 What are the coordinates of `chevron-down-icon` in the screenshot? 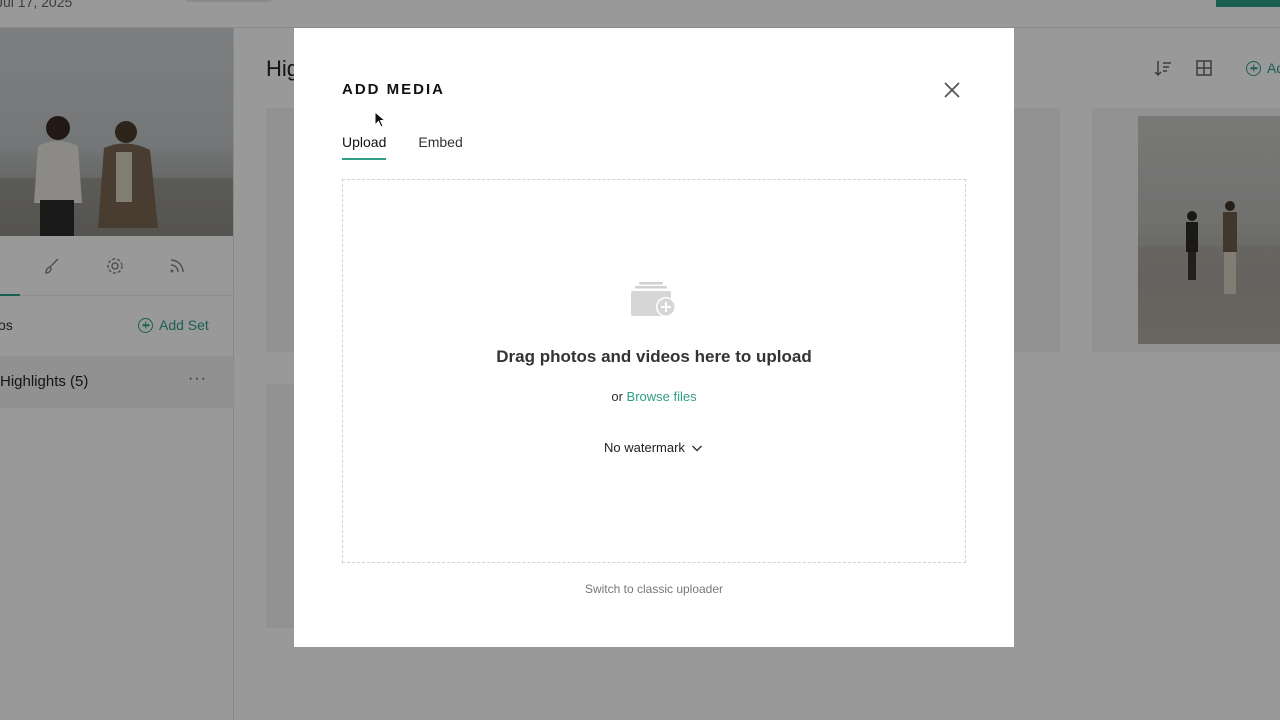 It's located at (696, 448).